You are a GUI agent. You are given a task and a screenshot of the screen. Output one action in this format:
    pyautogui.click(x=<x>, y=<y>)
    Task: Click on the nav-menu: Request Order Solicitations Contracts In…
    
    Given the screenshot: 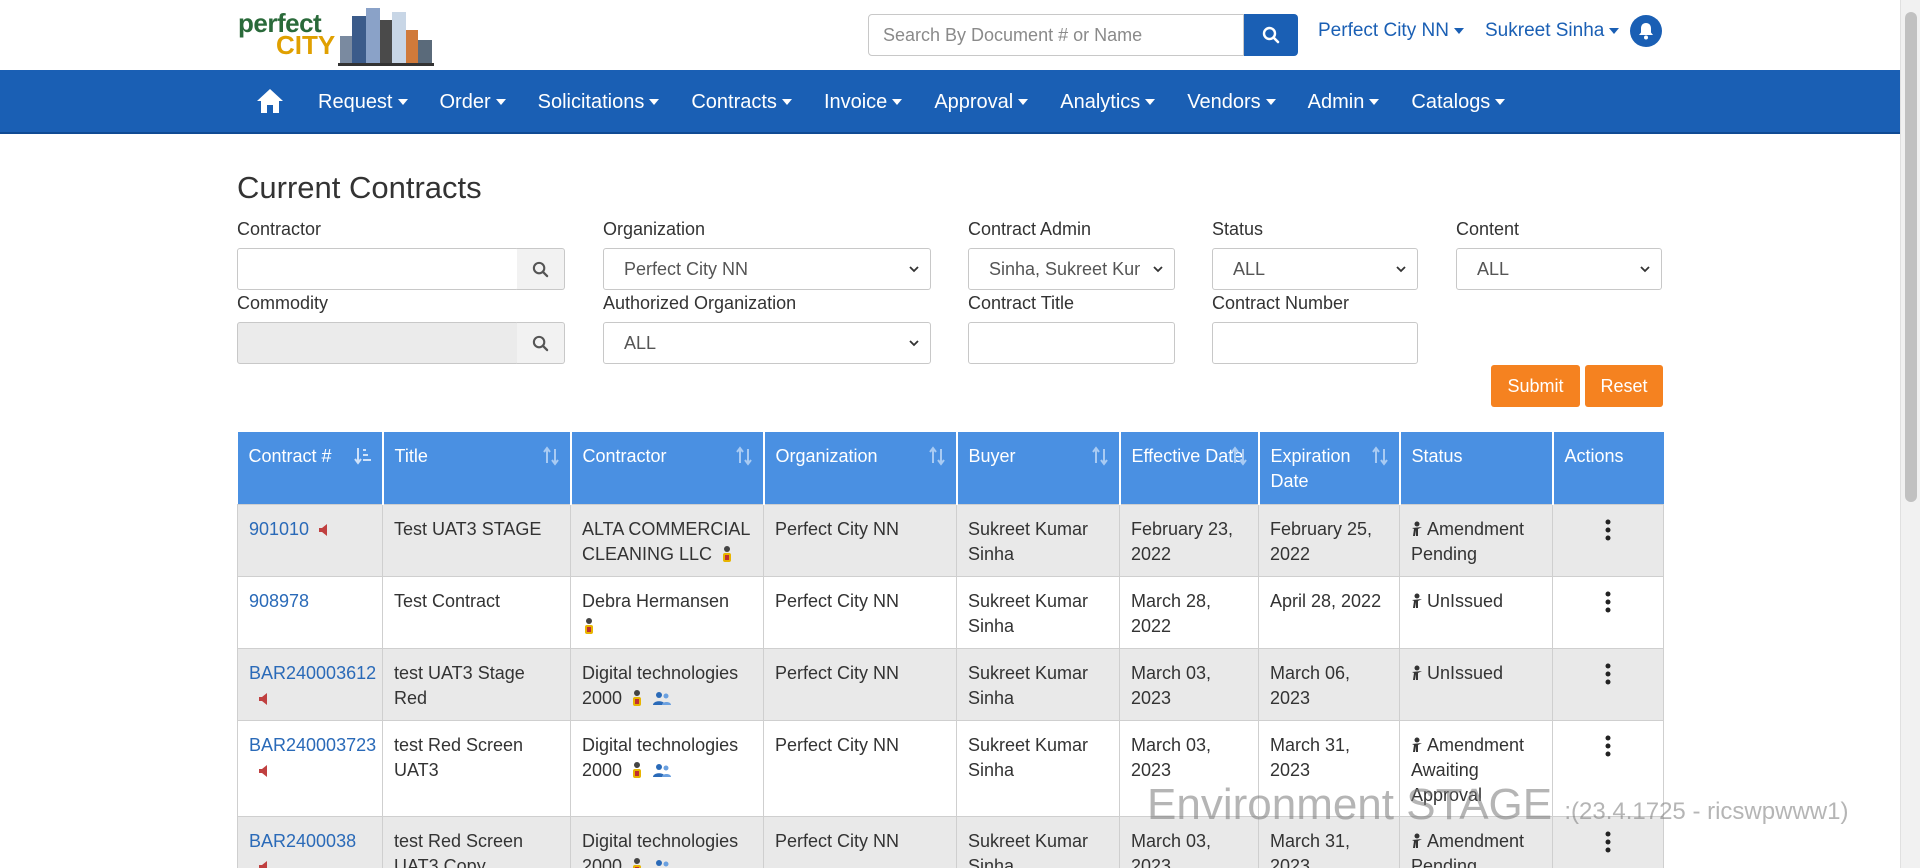 What is the action you would take?
    pyautogui.click(x=927, y=102)
    